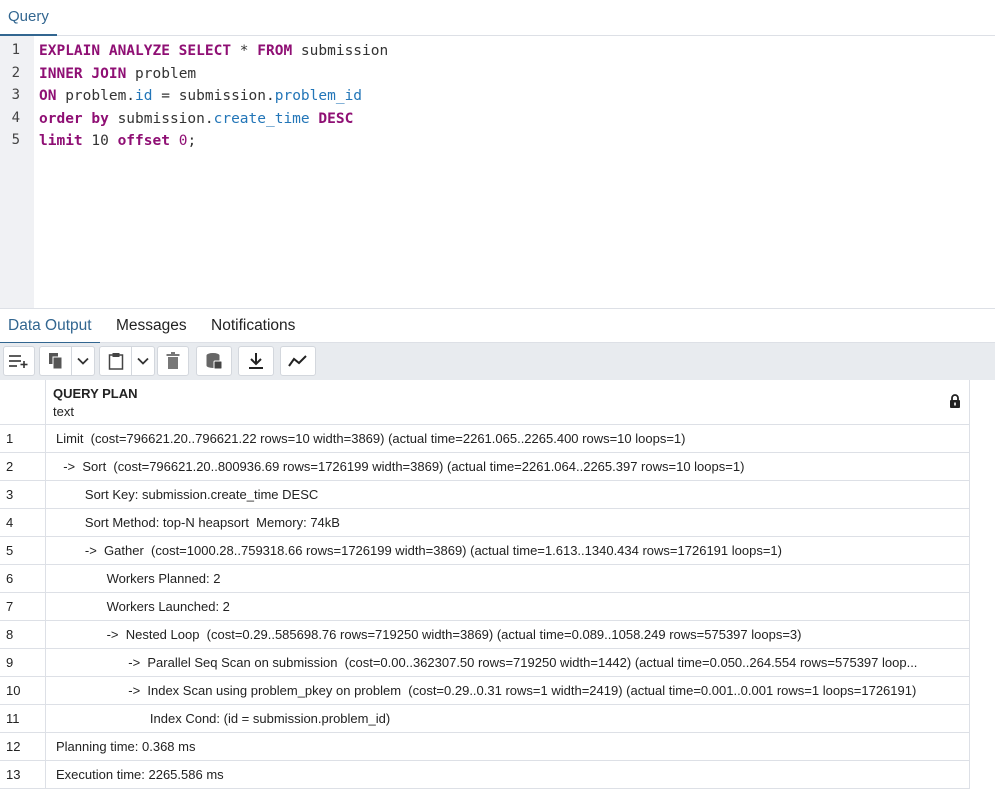 The height and width of the screenshot is (800, 995). Describe the element at coordinates (23, 467) in the screenshot. I see `row-number: 2` at that location.